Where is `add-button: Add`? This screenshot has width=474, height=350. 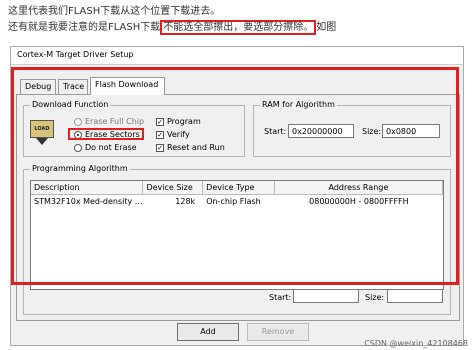
add-button: Add is located at coordinates (208, 332).